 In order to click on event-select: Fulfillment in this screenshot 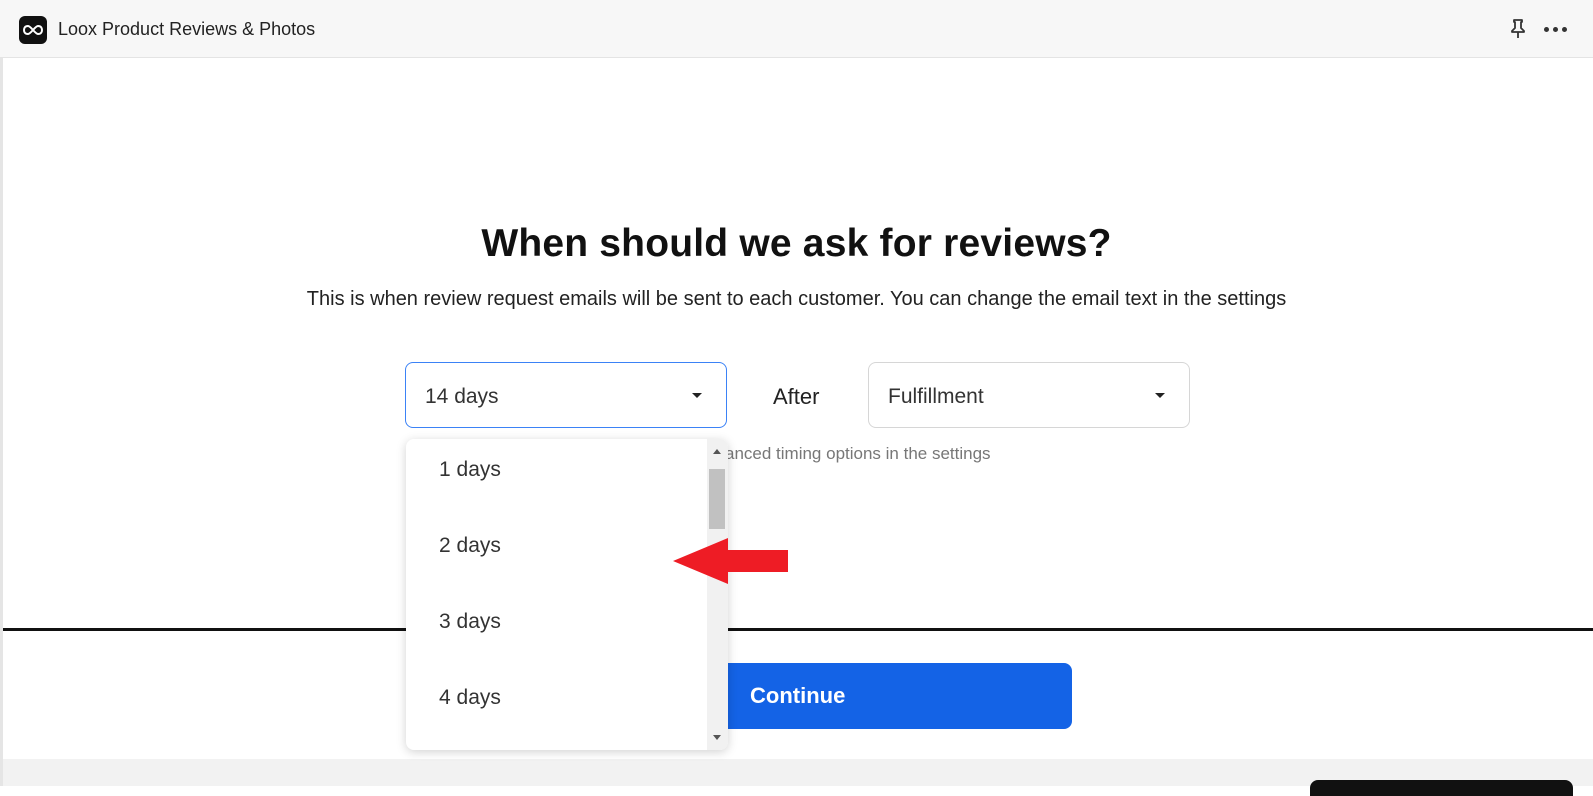, I will do `click(1029, 395)`.